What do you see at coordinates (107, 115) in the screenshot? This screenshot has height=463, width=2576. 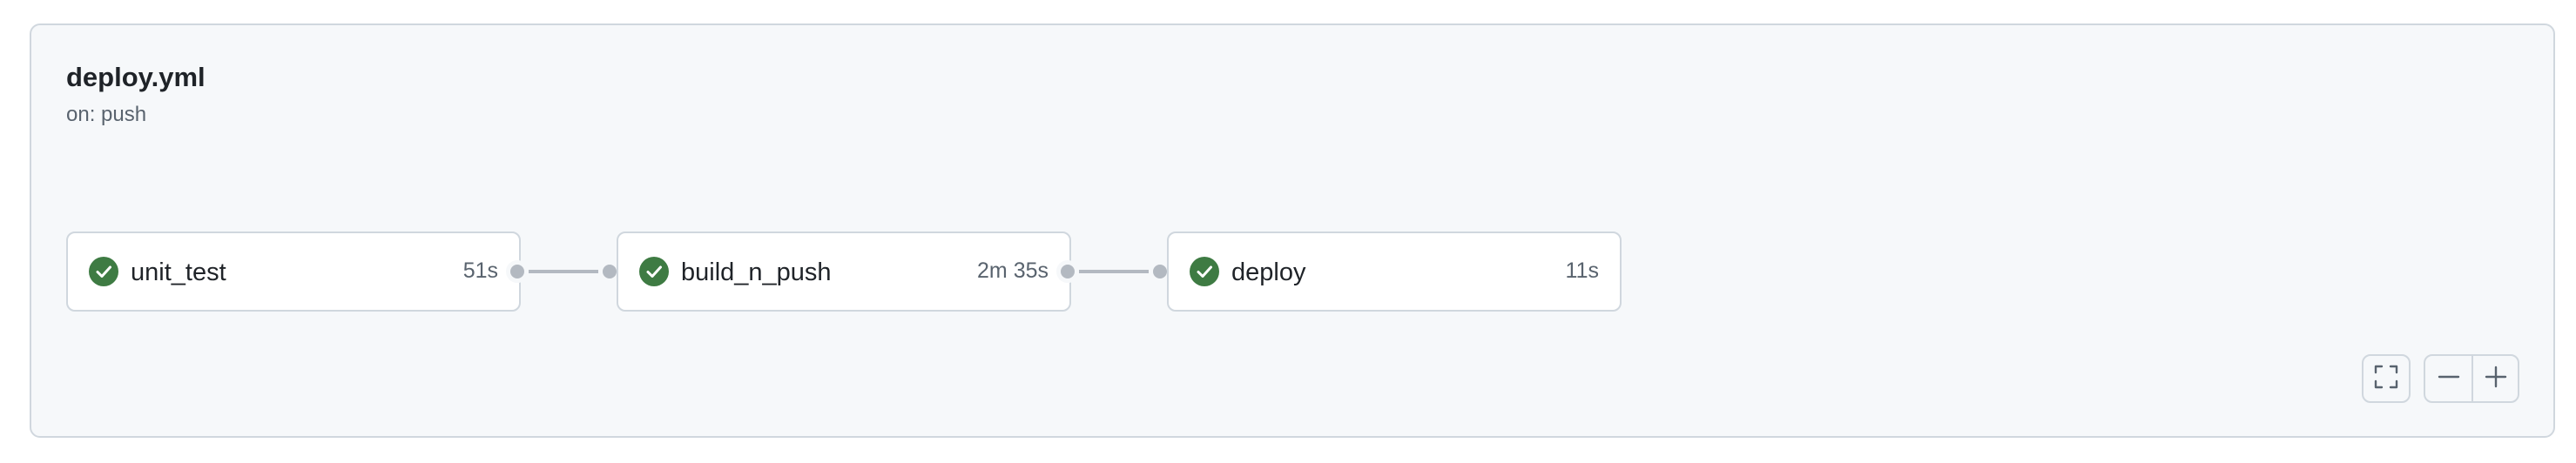 I see `workflow-trigger: on: push` at bounding box center [107, 115].